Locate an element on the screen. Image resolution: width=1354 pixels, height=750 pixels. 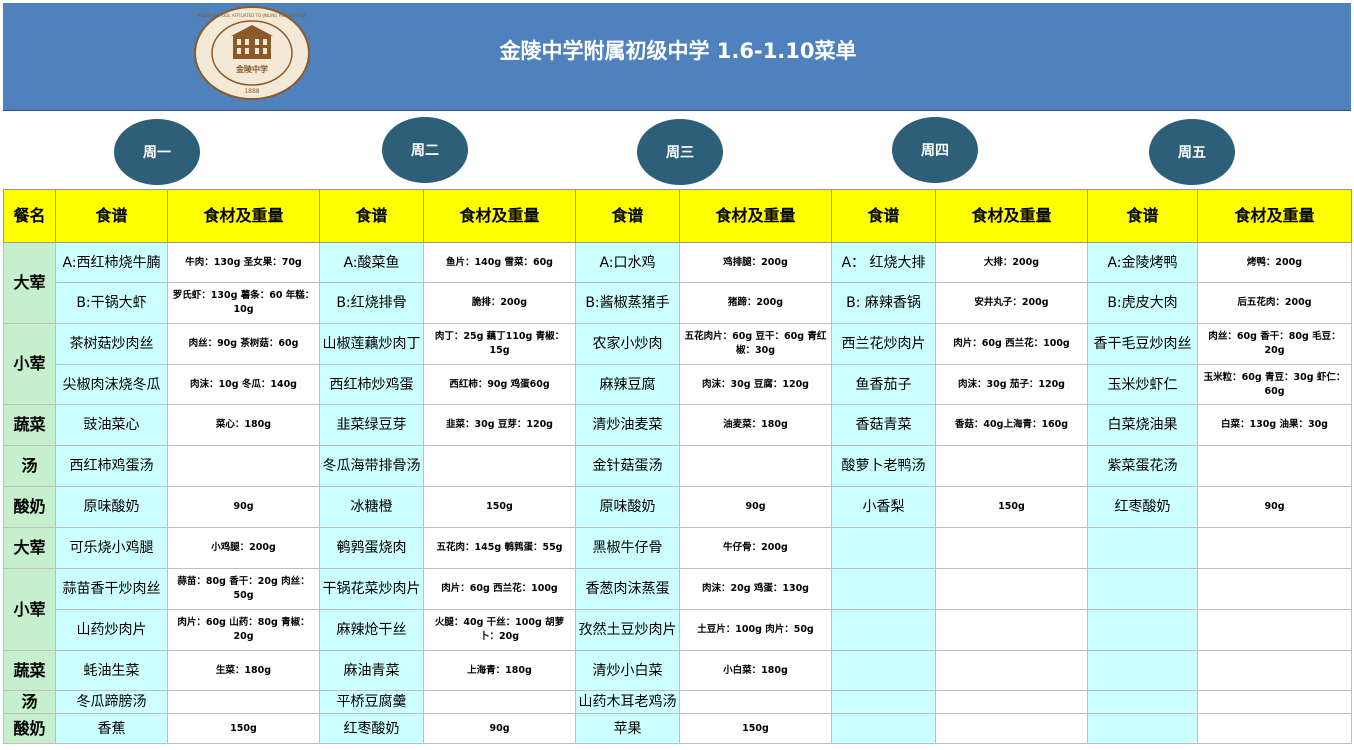
ingredient-cell: 罗氏虾：130g 薯条：60 年糕：10g is located at coordinates (243, 303).